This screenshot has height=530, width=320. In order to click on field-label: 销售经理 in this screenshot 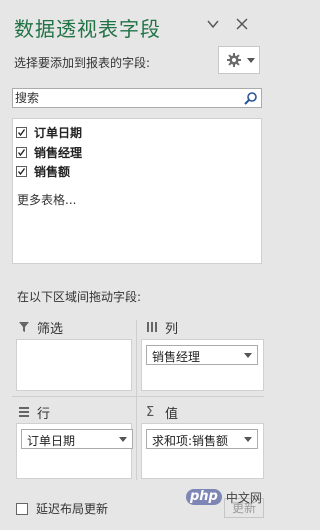, I will do `click(58, 152)`.